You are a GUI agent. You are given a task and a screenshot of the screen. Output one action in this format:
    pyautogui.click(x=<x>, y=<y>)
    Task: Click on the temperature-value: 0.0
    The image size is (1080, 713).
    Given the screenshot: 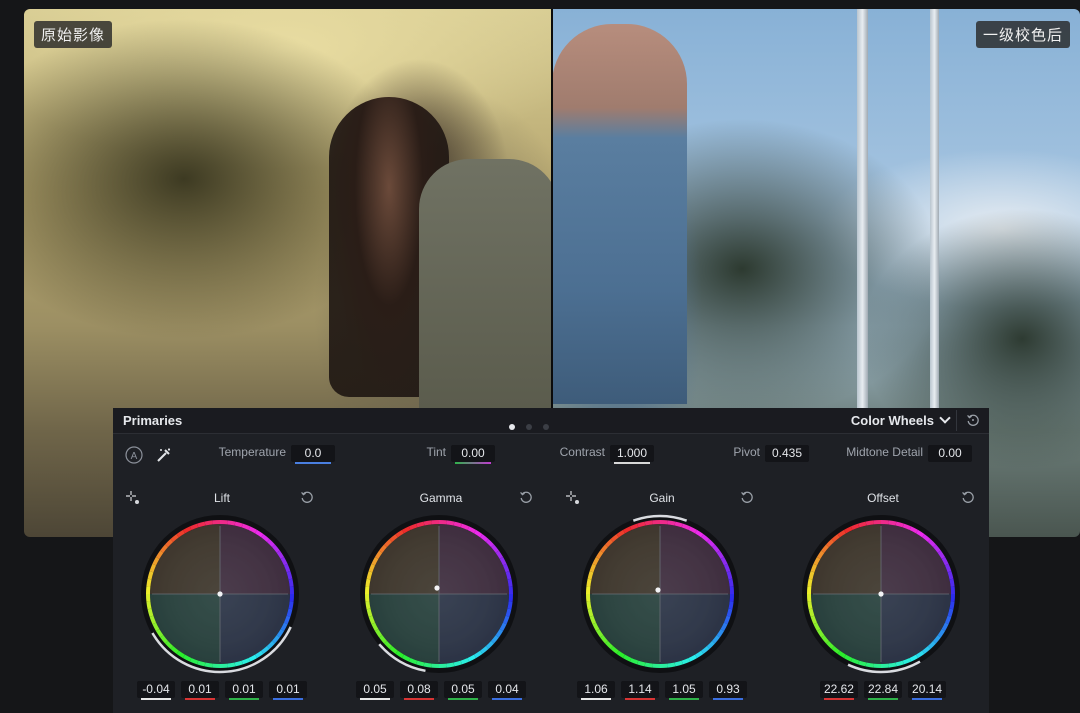 What is the action you would take?
    pyautogui.click(x=313, y=454)
    